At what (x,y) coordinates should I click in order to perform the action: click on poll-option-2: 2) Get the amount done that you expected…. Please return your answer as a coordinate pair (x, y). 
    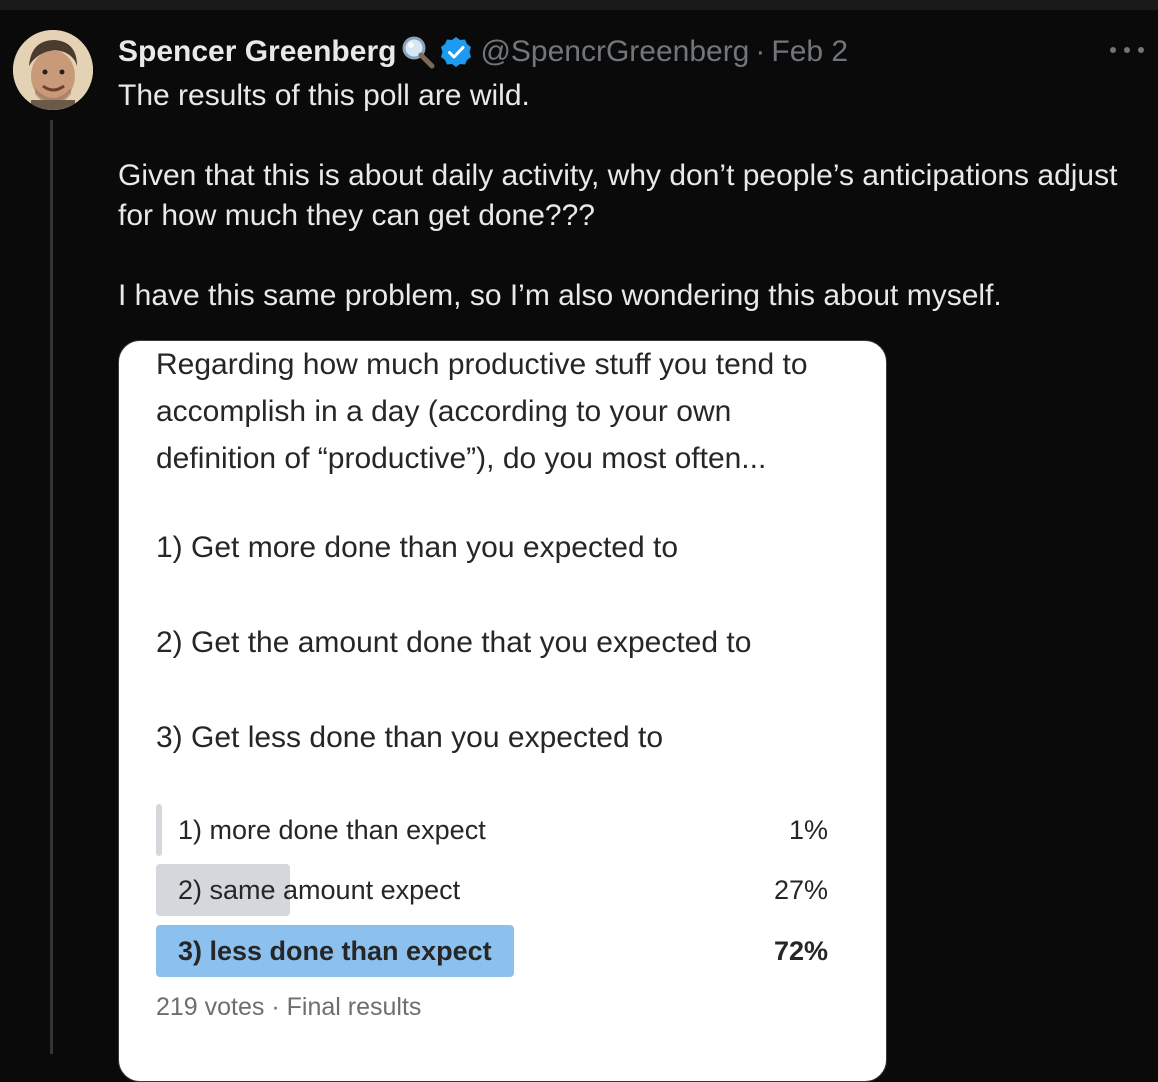
    Looking at the image, I should click on (454, 642).